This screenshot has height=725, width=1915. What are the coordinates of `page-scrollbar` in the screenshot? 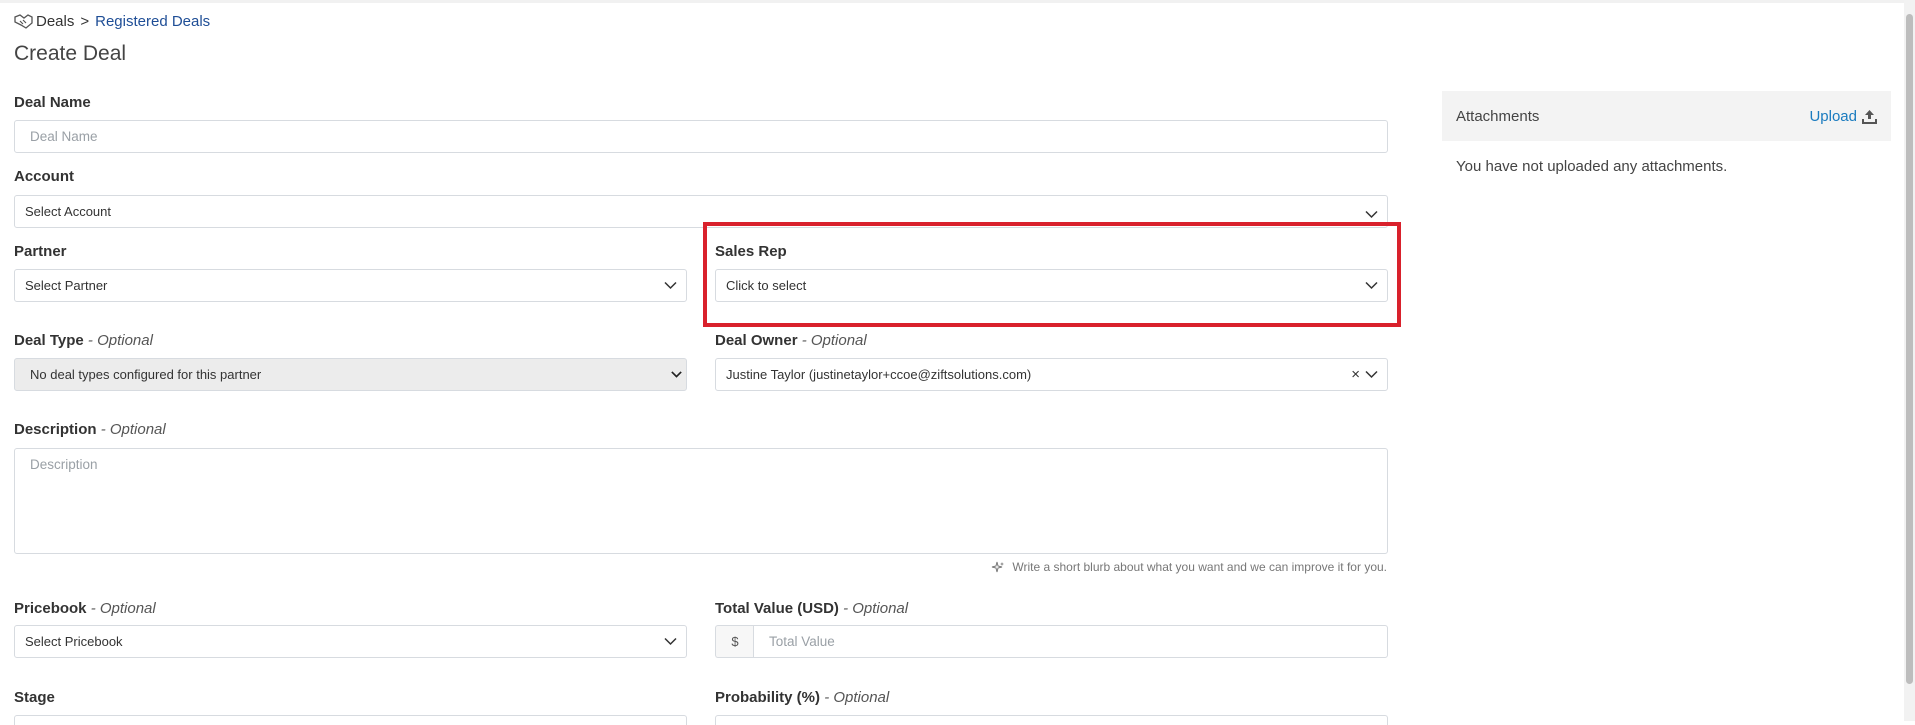 It's located at (1909, 360).